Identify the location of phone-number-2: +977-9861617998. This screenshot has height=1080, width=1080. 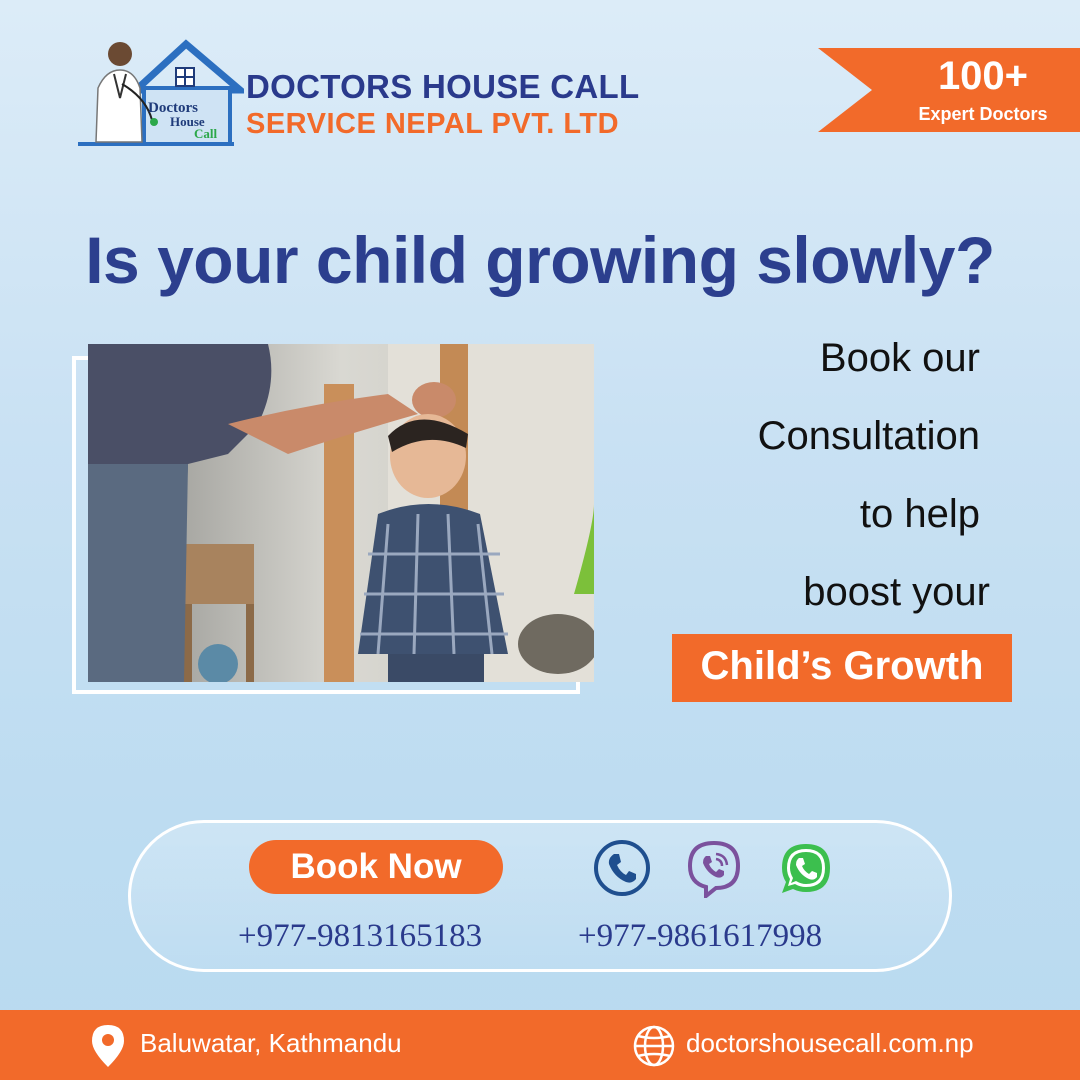
(700, 936).